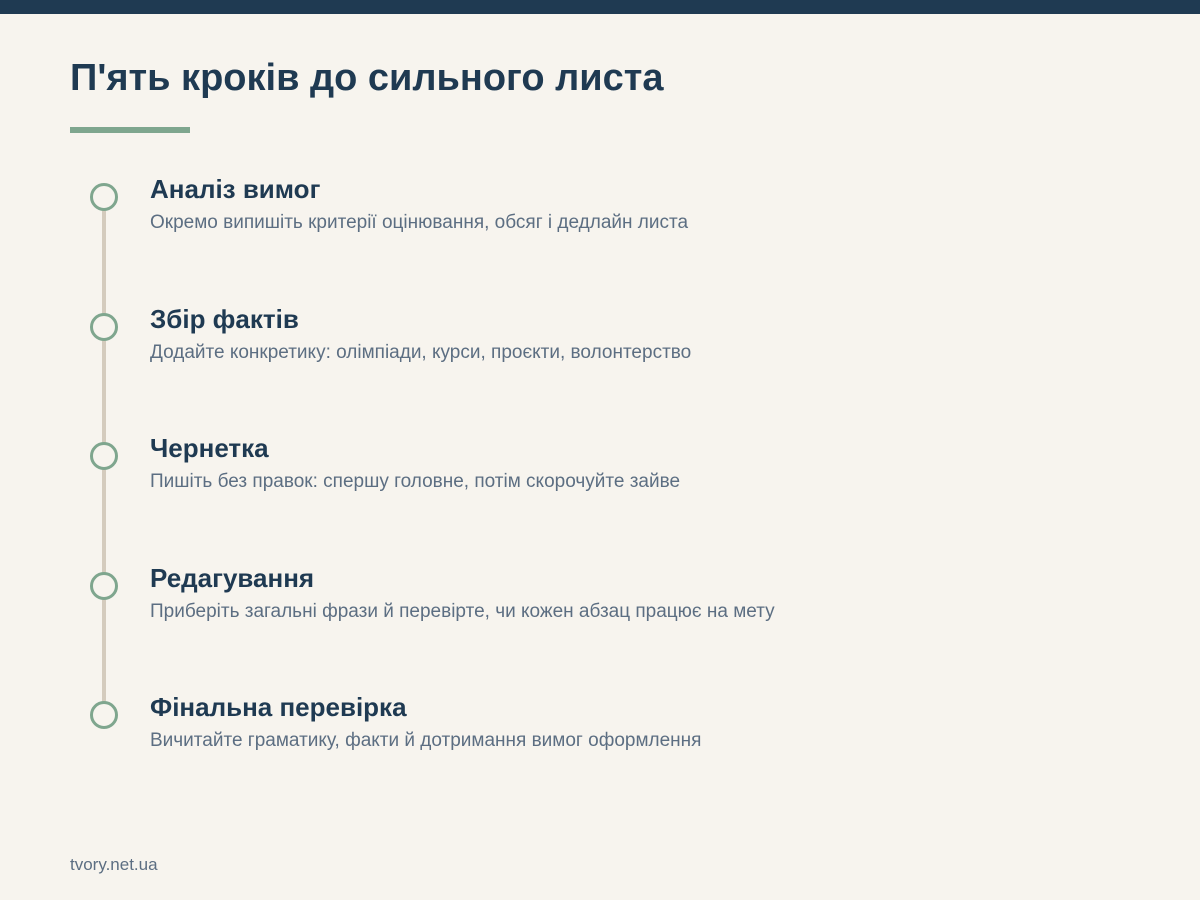 Image resolution: width=1200 pixels, height=900 pixels. Describe the element at coordinates (130, 130) in the screenshot. I see `title-underline` at that location.